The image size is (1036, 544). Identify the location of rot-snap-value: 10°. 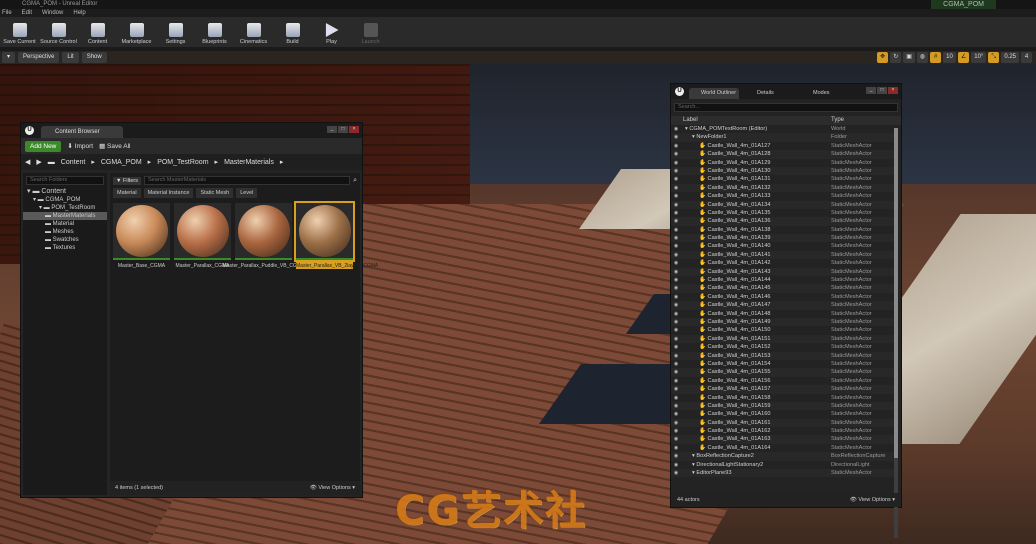
(979, 57).